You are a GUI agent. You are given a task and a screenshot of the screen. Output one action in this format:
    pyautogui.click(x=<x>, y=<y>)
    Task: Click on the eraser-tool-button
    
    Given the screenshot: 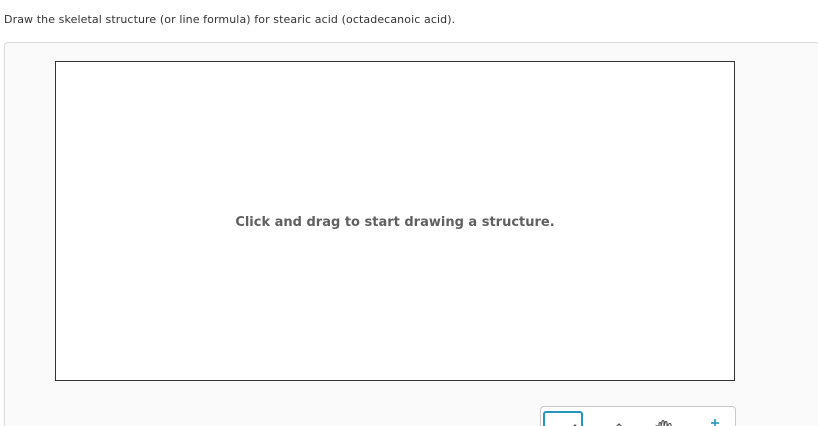 What is the action you would take?
    pyautogui.click(x=617, y=418)
    